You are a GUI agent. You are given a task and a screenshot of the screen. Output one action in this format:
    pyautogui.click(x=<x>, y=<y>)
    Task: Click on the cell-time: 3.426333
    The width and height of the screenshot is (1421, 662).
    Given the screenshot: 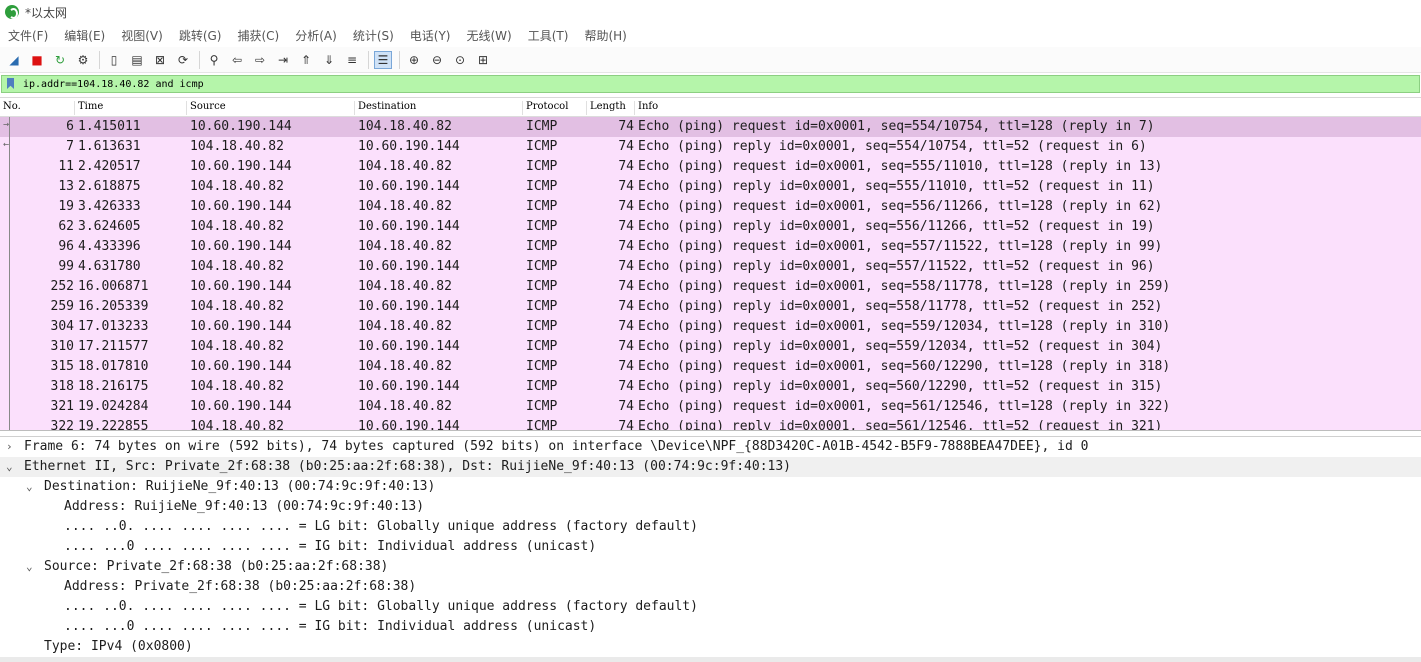 What is the action you would take?
    pyautogui.click(x=109, y=206)
    